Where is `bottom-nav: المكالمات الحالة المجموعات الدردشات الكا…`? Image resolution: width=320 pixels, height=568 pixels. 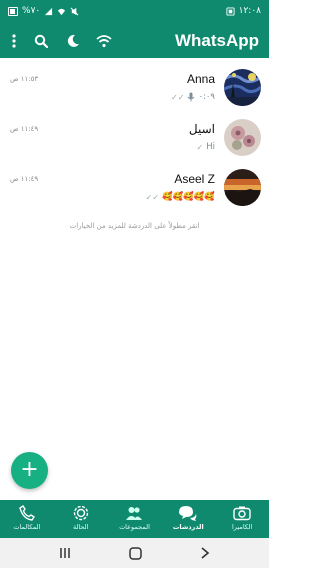 bottom-nav: المكالمات الحالة المجموعات الدردشات الكا… is located at coordinates (134, 519).